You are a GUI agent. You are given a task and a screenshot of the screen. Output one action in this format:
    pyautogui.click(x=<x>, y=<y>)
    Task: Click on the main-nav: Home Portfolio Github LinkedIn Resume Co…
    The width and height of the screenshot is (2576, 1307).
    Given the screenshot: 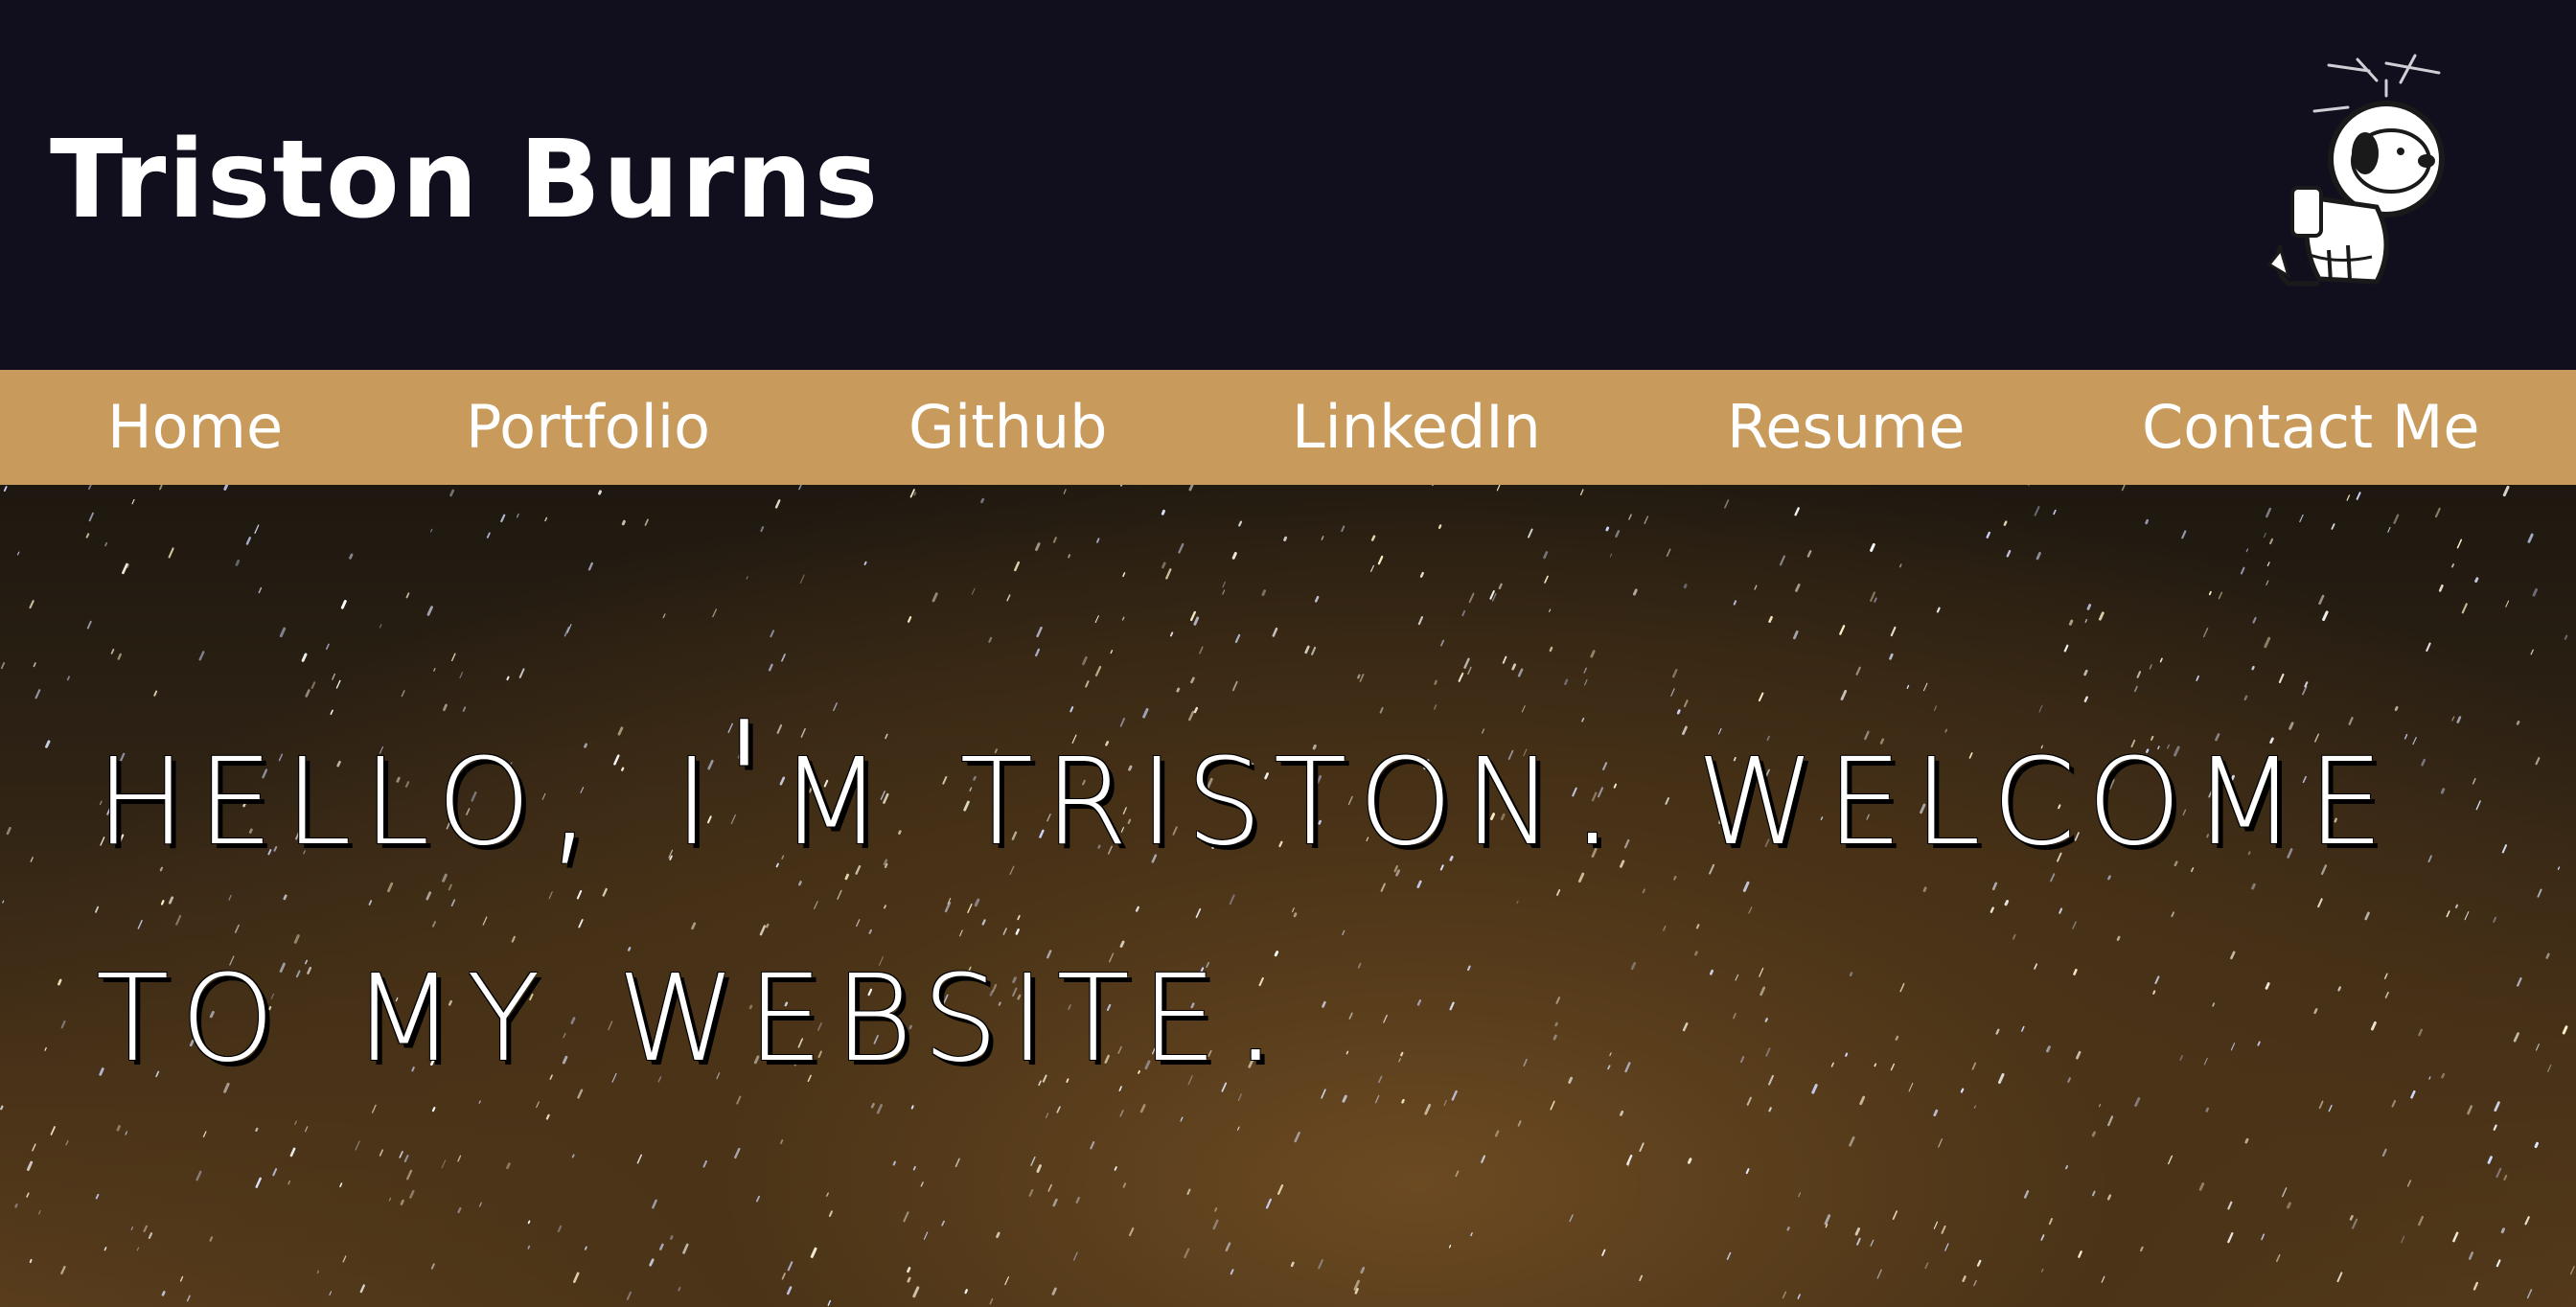 What is the action you would take?
    pyautogui.click(x=1288, y=427)
    